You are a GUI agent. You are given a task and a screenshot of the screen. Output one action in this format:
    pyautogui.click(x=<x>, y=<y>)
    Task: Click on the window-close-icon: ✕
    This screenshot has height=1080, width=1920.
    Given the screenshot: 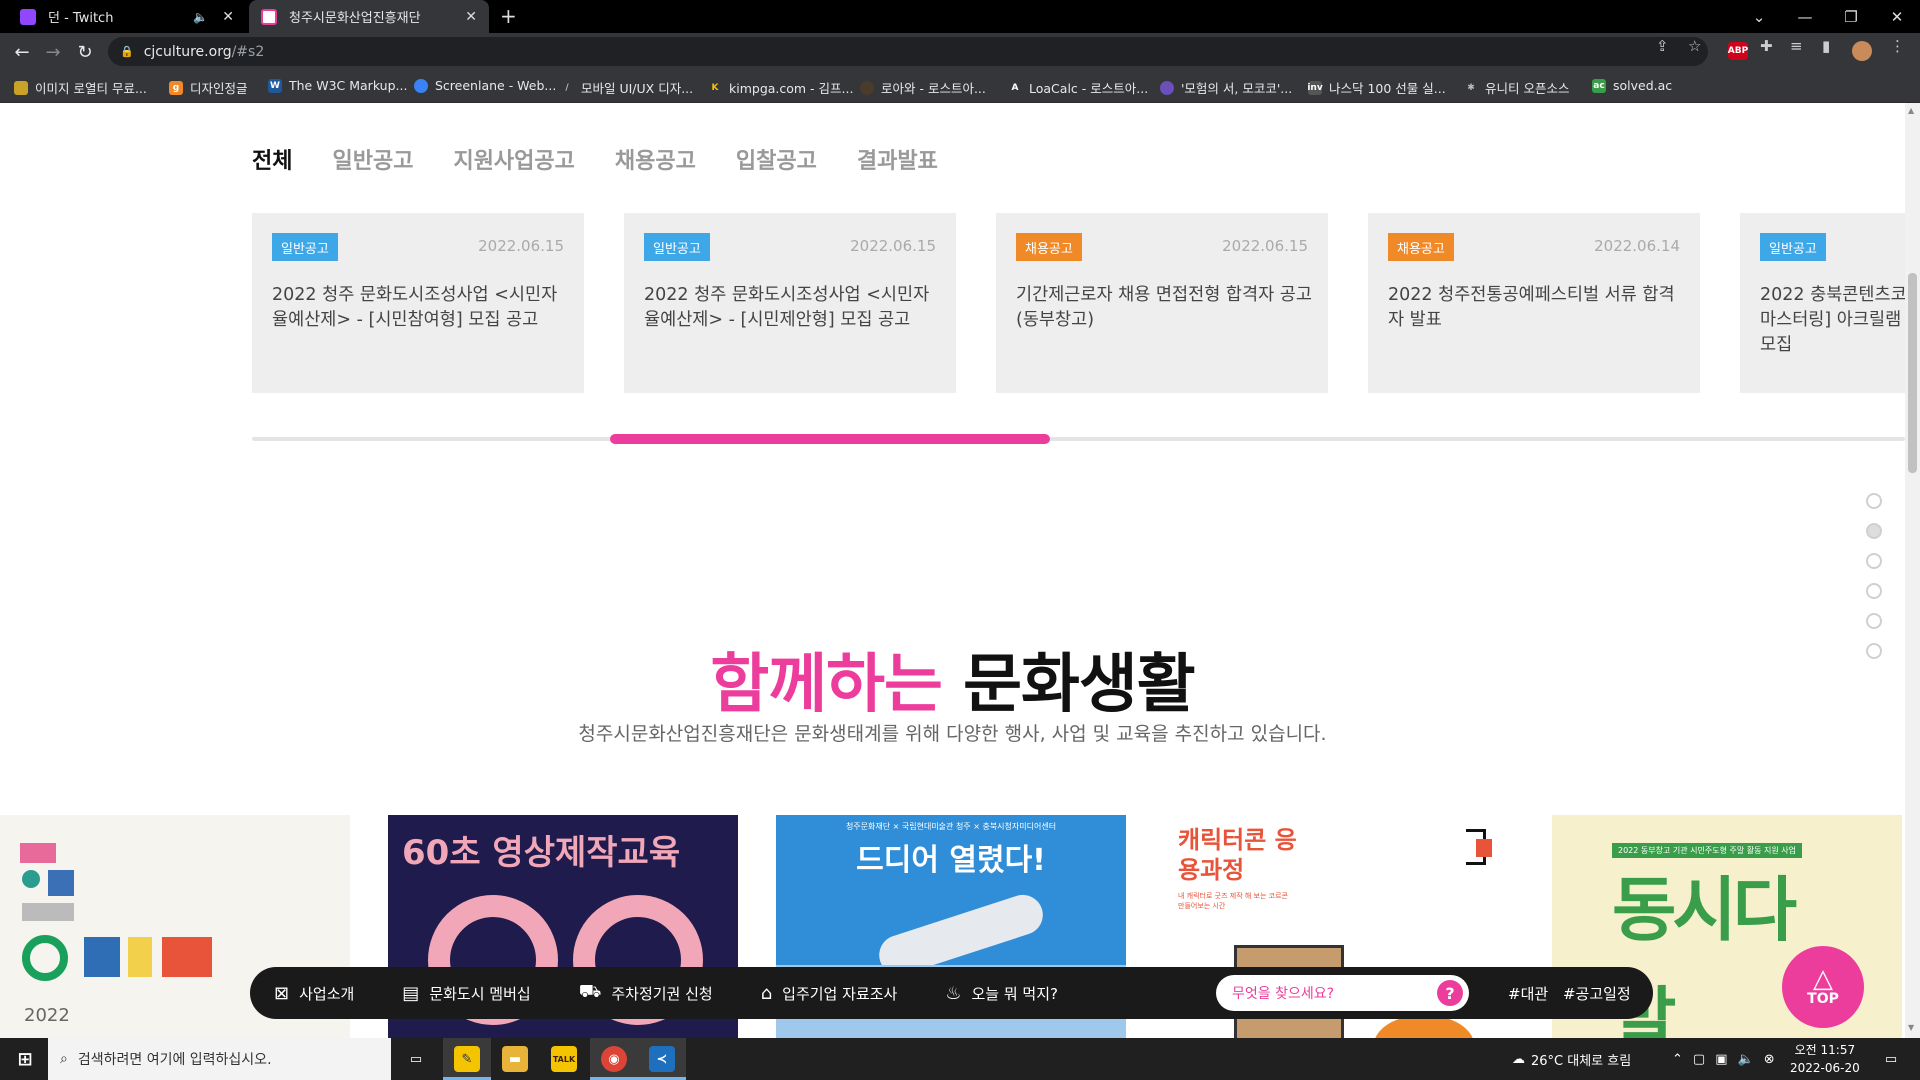 What is the action you would take?
    pyautogui.click(x=1897, y=16)
    